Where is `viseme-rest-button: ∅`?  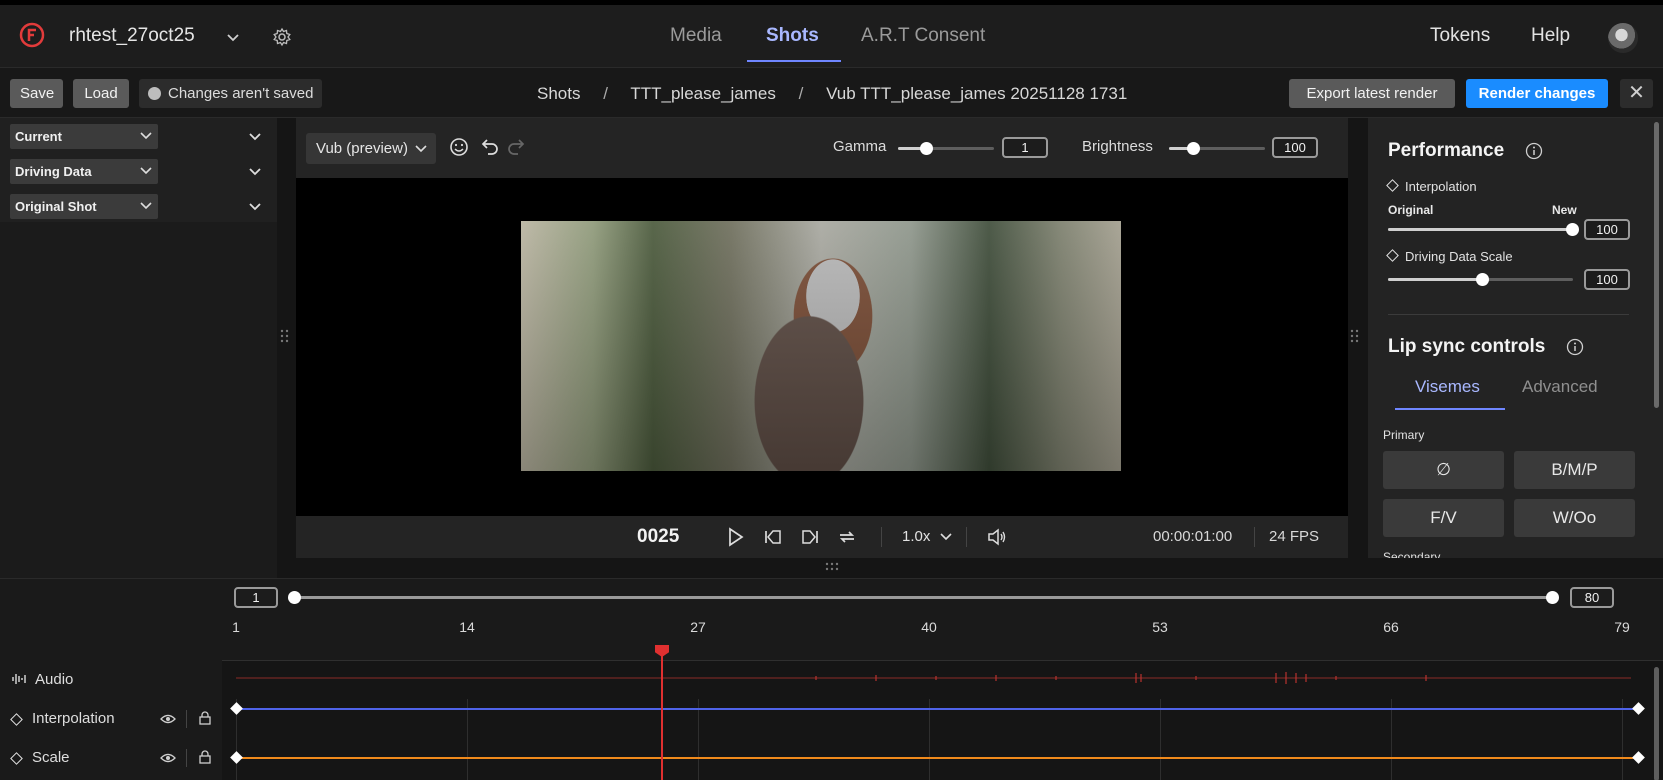
viseme-rest-button: ∅ is located at coordinates (1443, 470).